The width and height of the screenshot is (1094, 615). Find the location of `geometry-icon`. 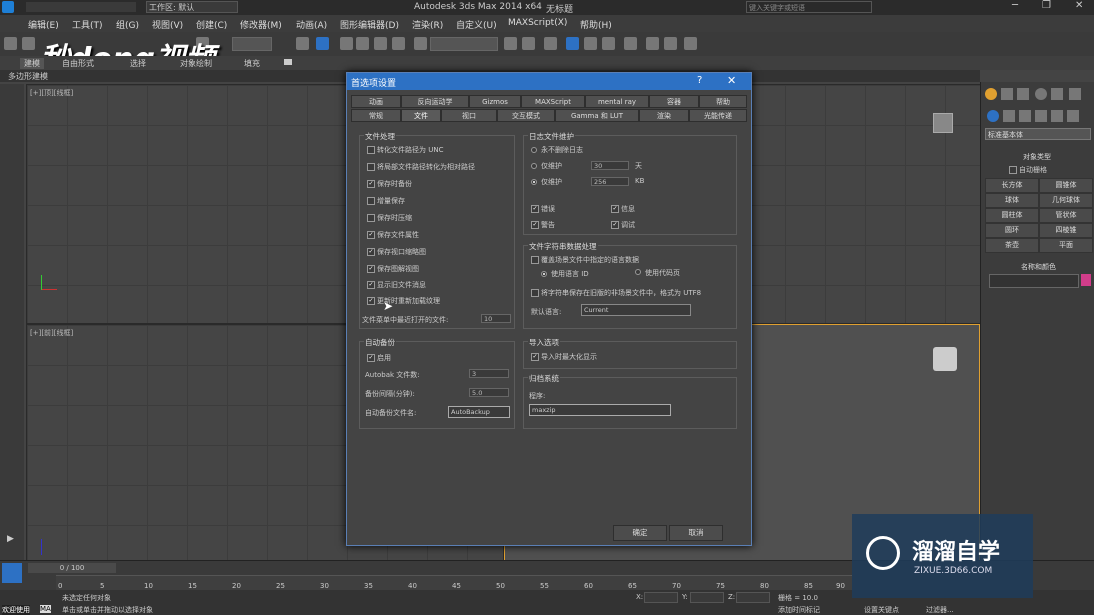

geometry-icon is located at coordinates (993, 116).